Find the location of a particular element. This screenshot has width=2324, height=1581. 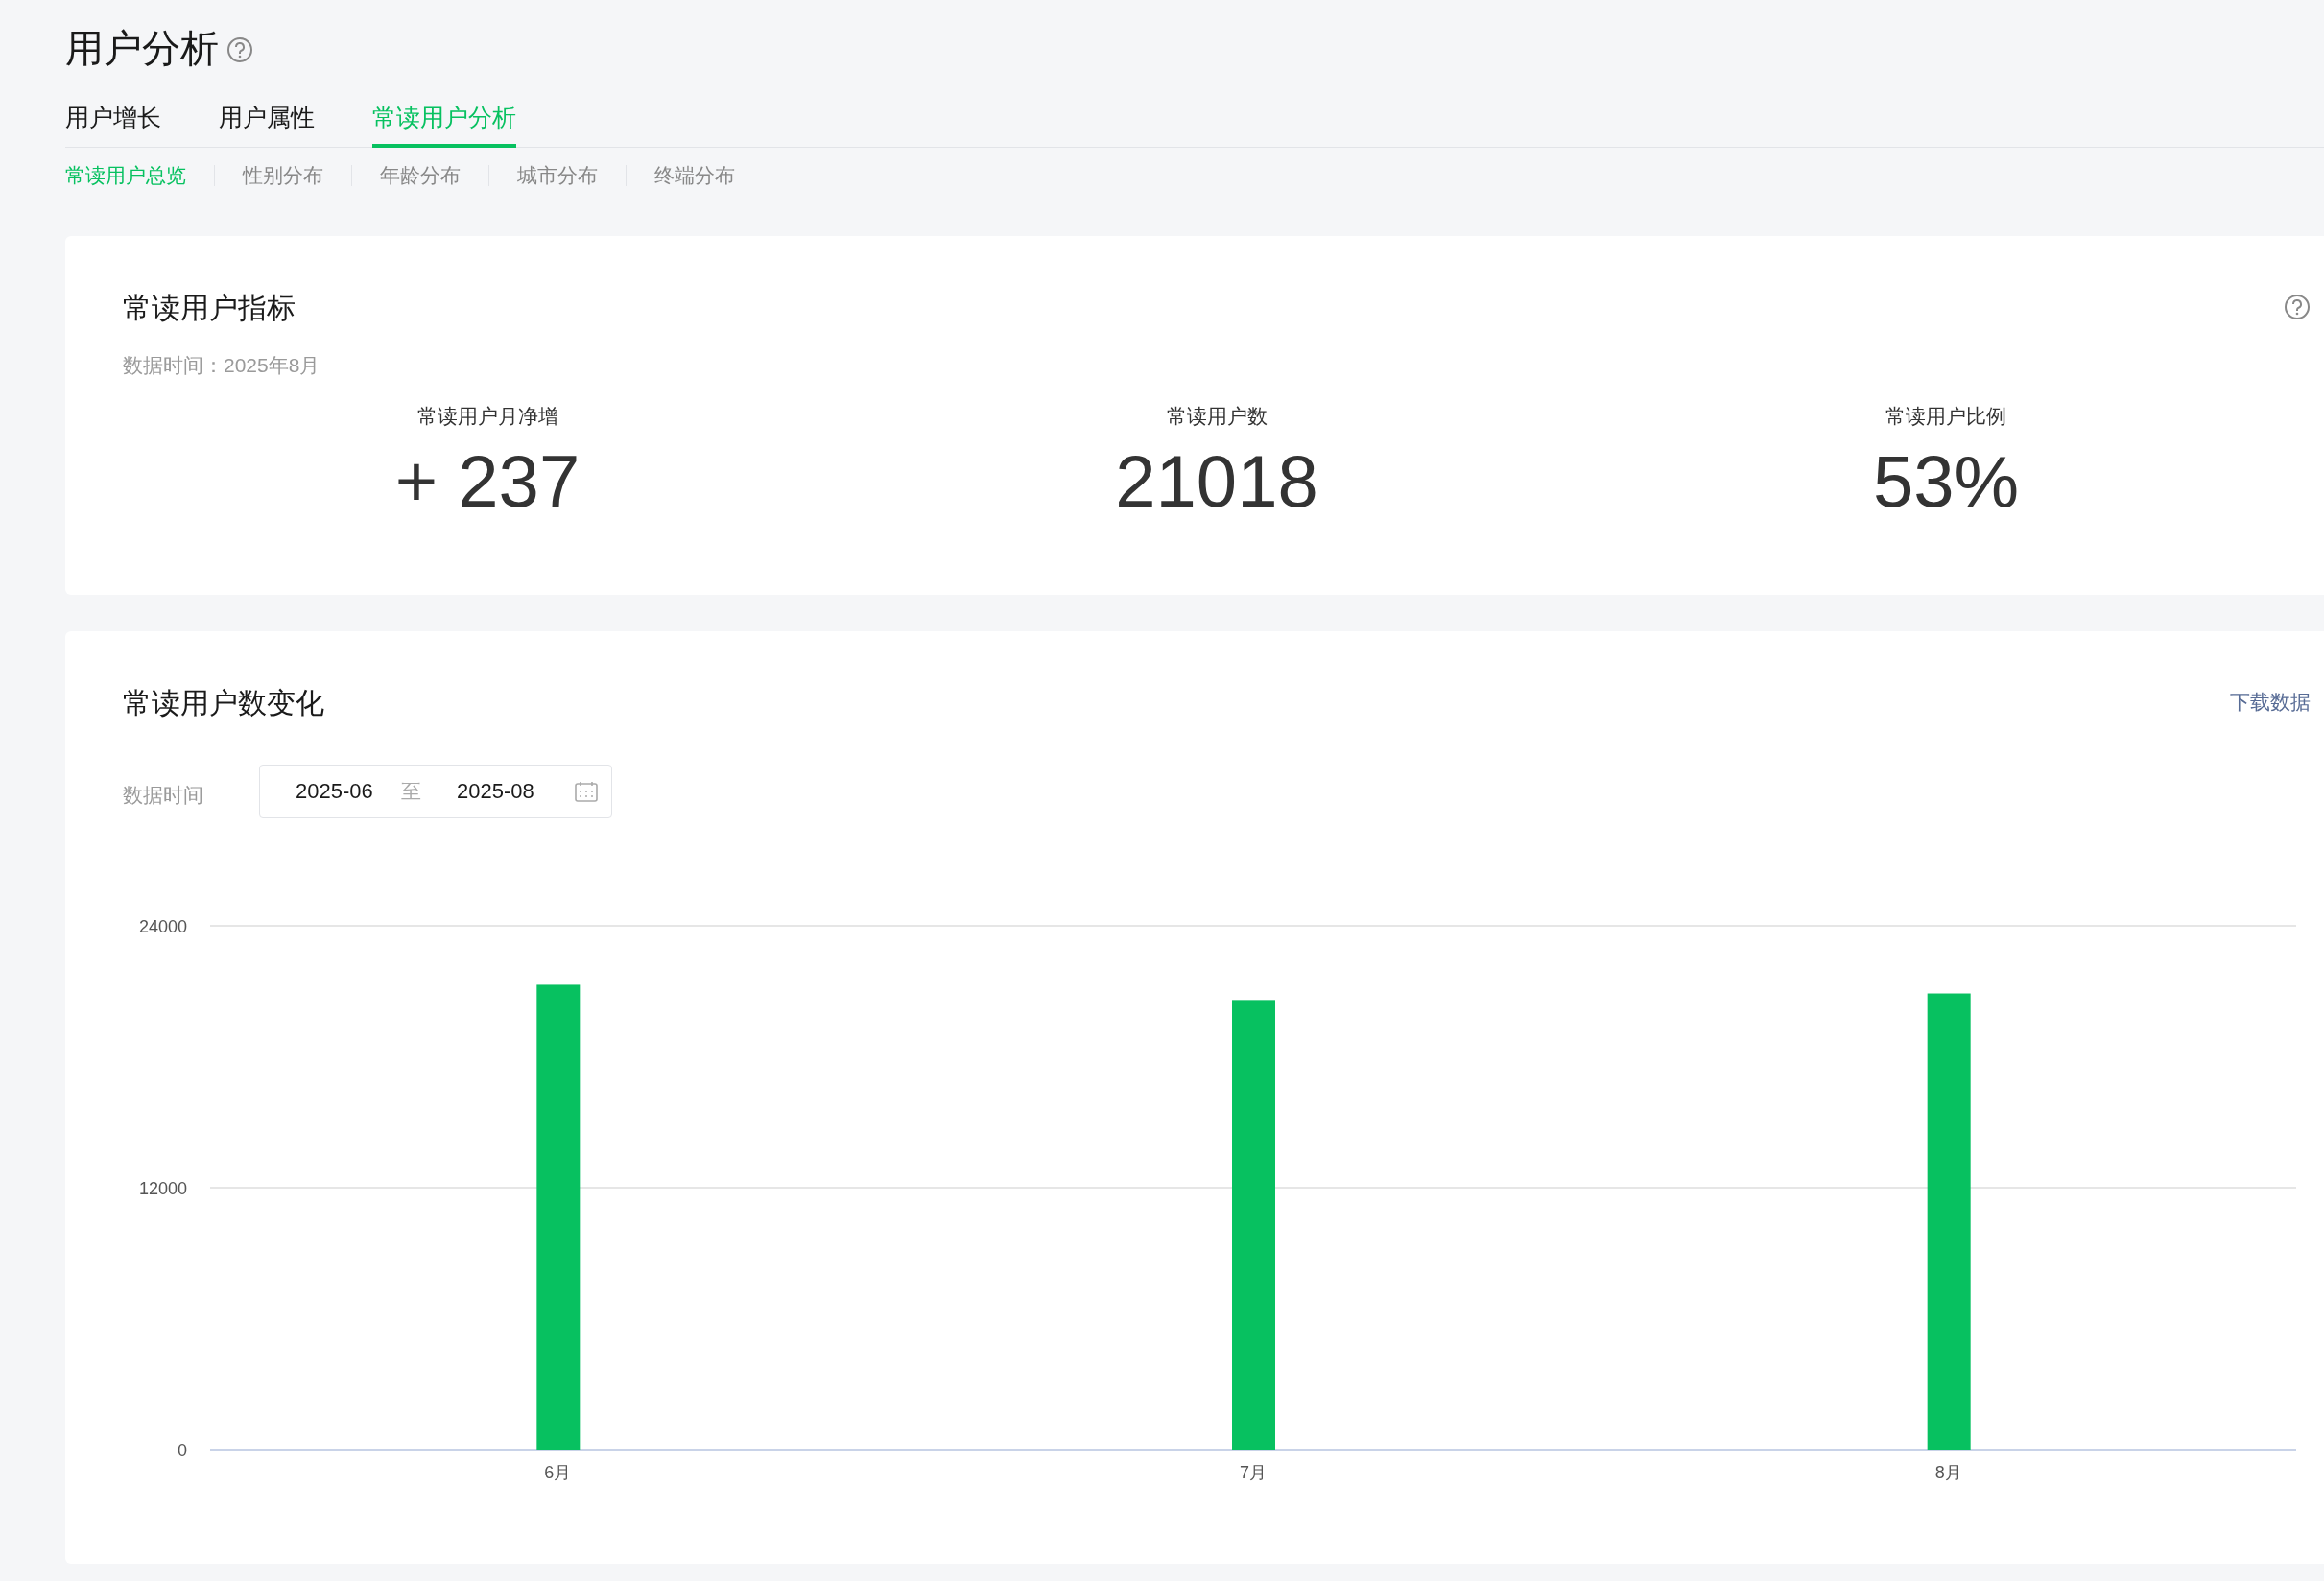

metric-value: 21018 is located at coordinates (1216, 481).